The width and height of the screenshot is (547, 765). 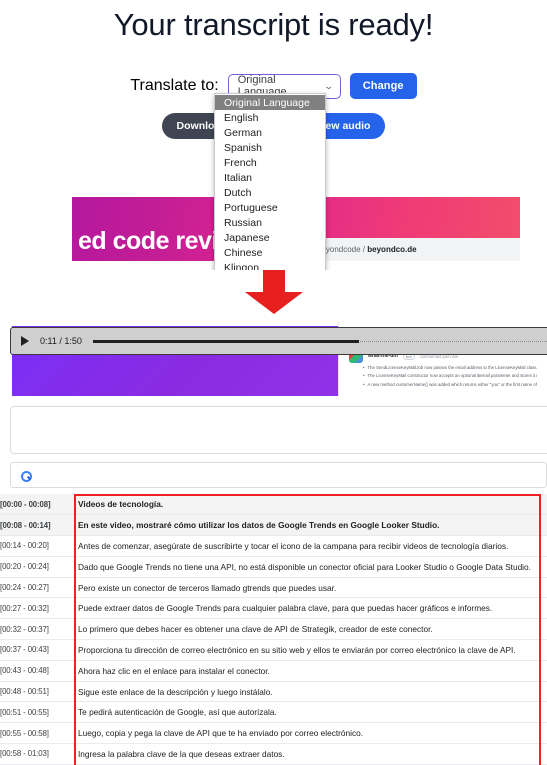 What do you see at coordinates (24, 692) in the screenshot?
I see `row-timestamp: [00:48 - 00:51]` at bounding box center [24, 692].